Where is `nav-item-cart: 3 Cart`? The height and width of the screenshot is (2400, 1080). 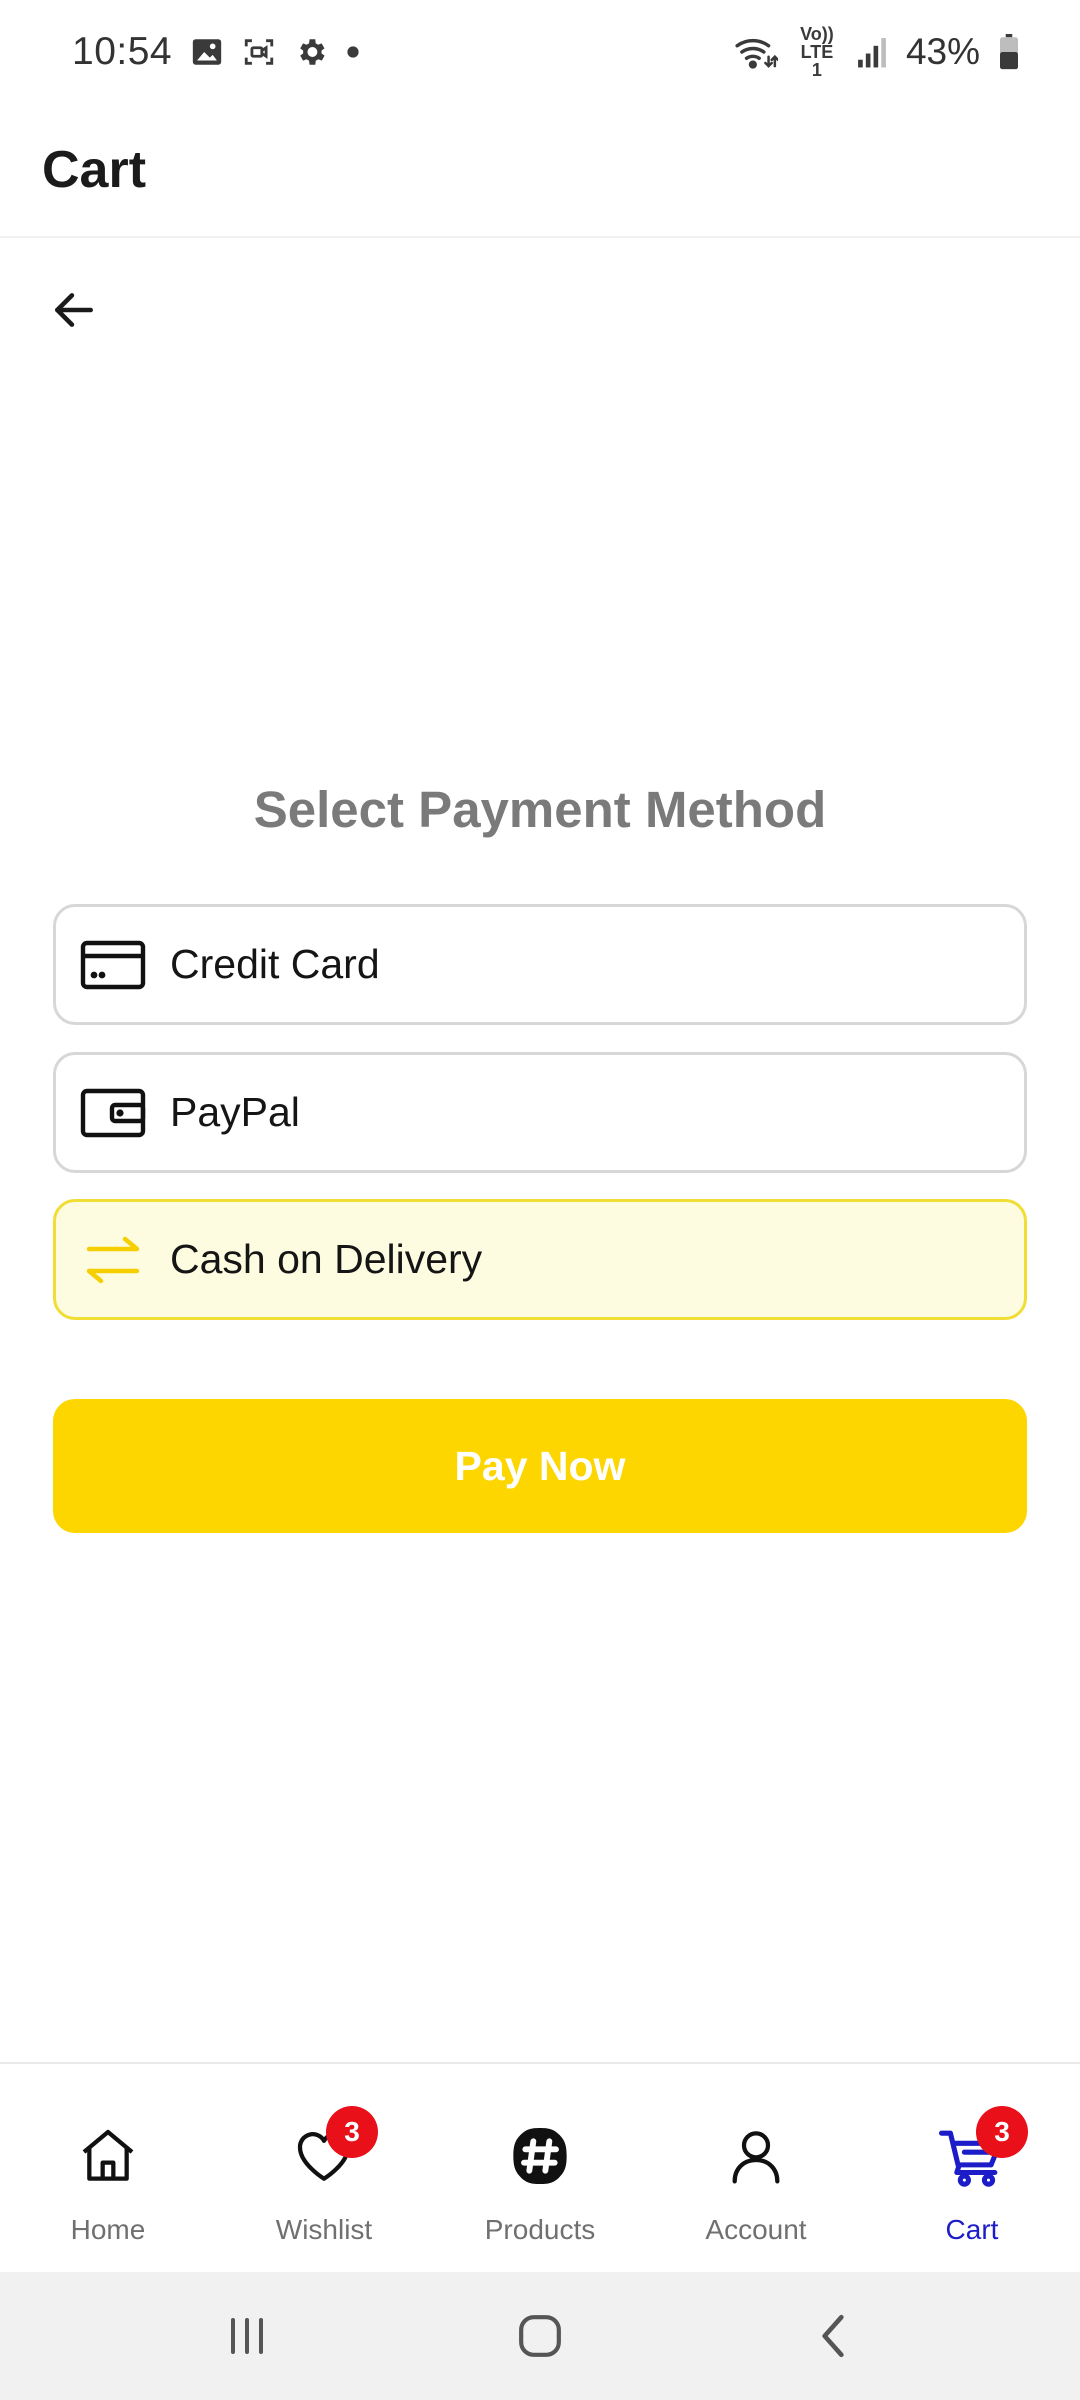 nav-item-cart: 3 Cart is located at coordinates (972, 2168).